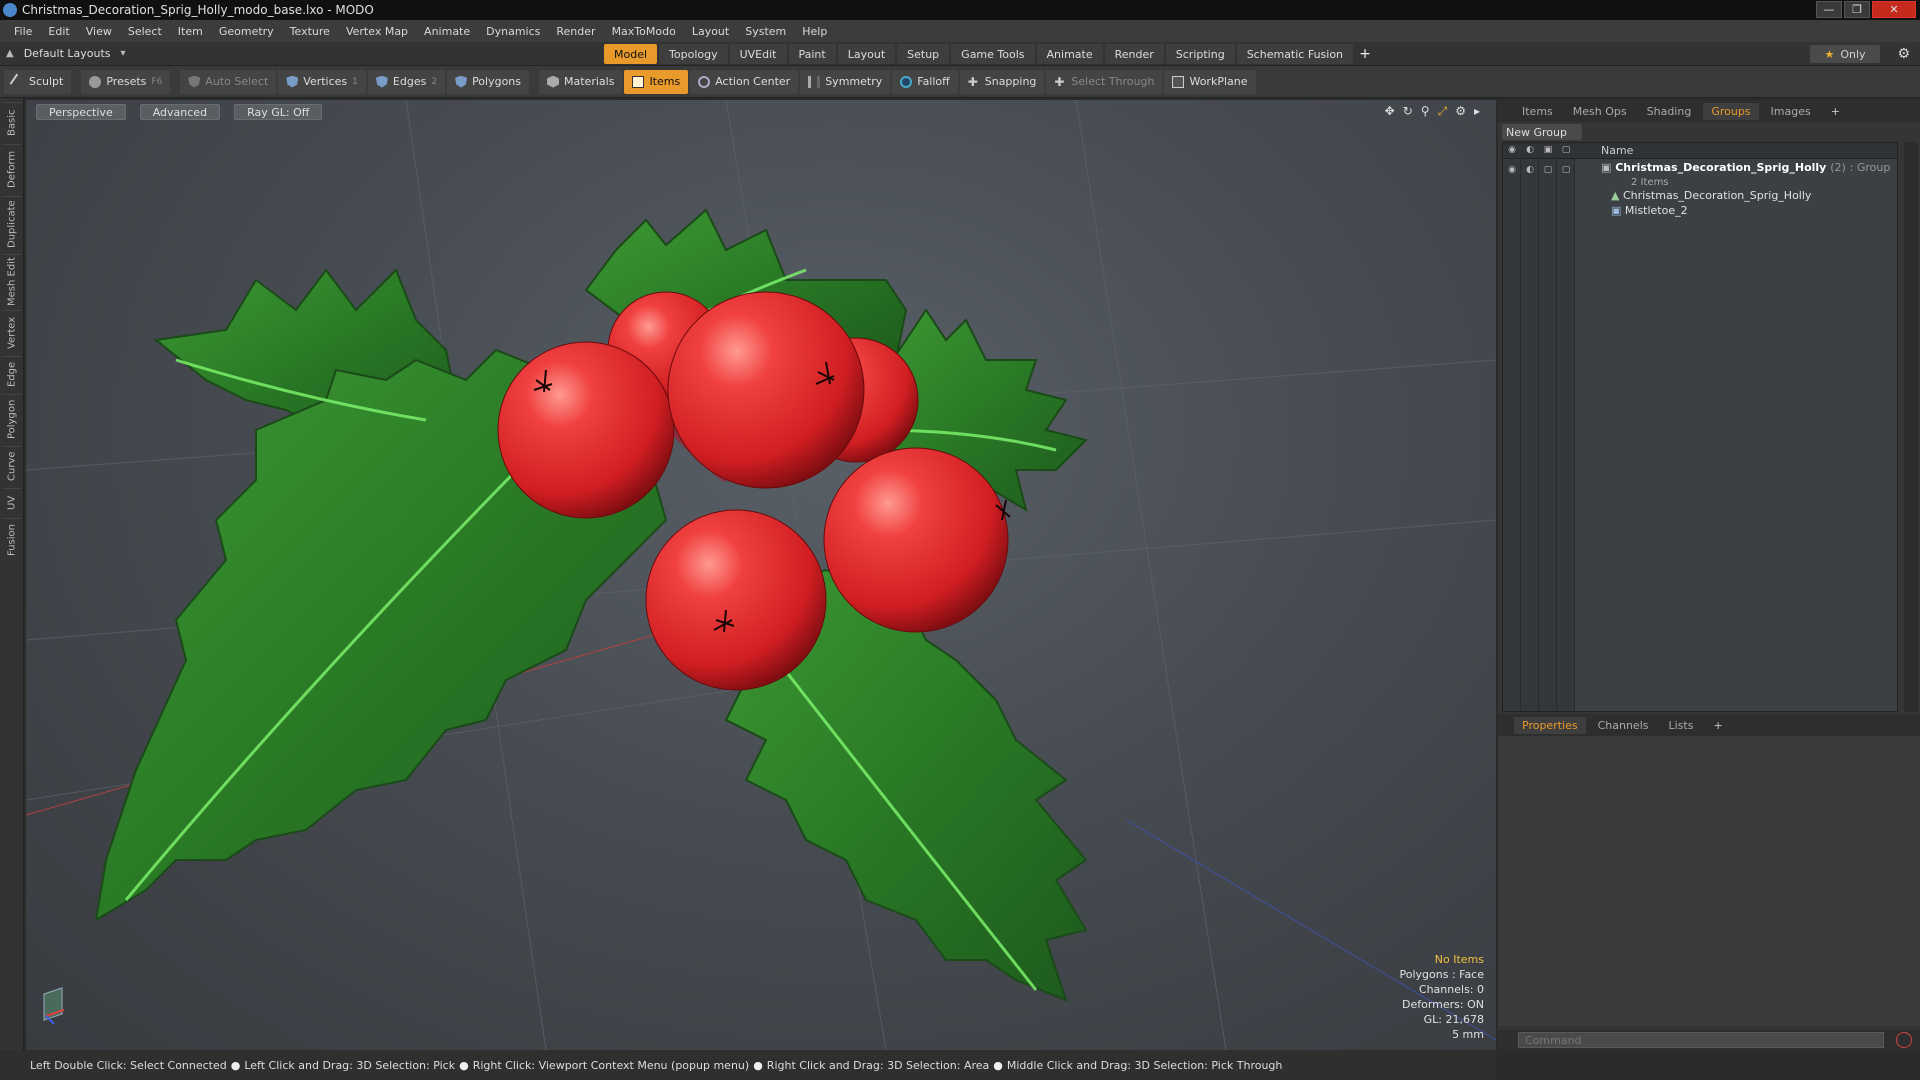 This screenshot has width=1920, height=1080. Describe the element at coordinates (126, 81) in the screenshot. I see `presets-button: Presets F6` at that location.